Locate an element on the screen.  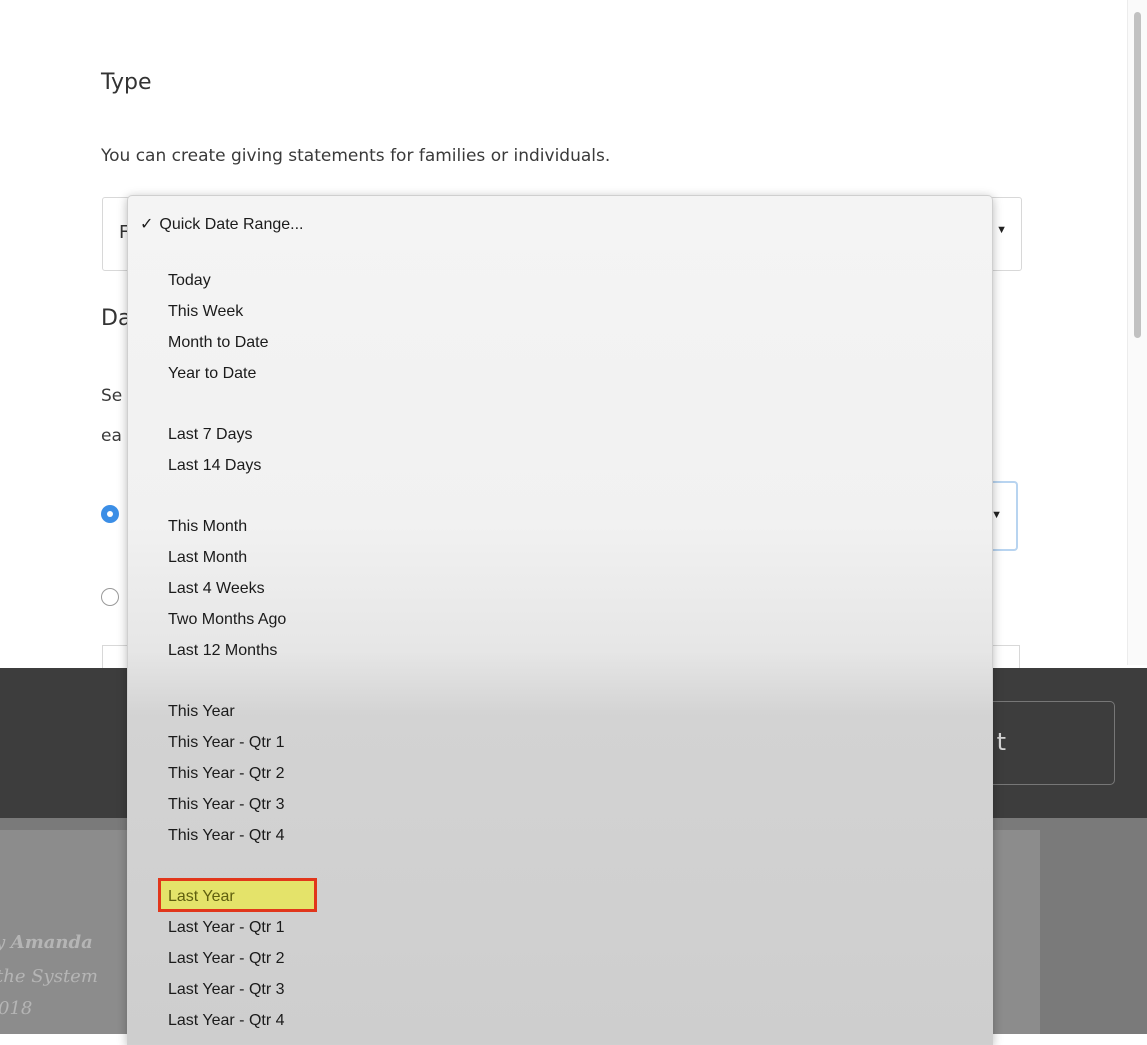
menu-item-this-year-qtr-4: This Year - Qtr 4 is located at coordinates (226, 836).